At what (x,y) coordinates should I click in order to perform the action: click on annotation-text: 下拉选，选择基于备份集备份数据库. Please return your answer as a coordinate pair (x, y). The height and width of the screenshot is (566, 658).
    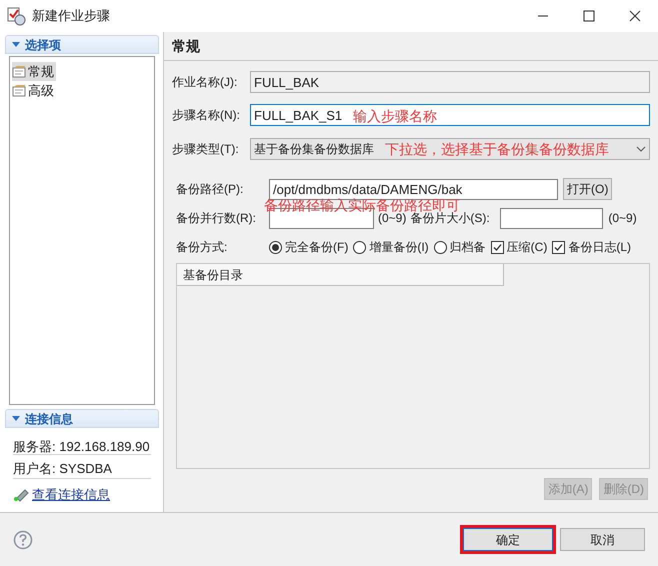
    Looking at the image, I should click on (497, 149).